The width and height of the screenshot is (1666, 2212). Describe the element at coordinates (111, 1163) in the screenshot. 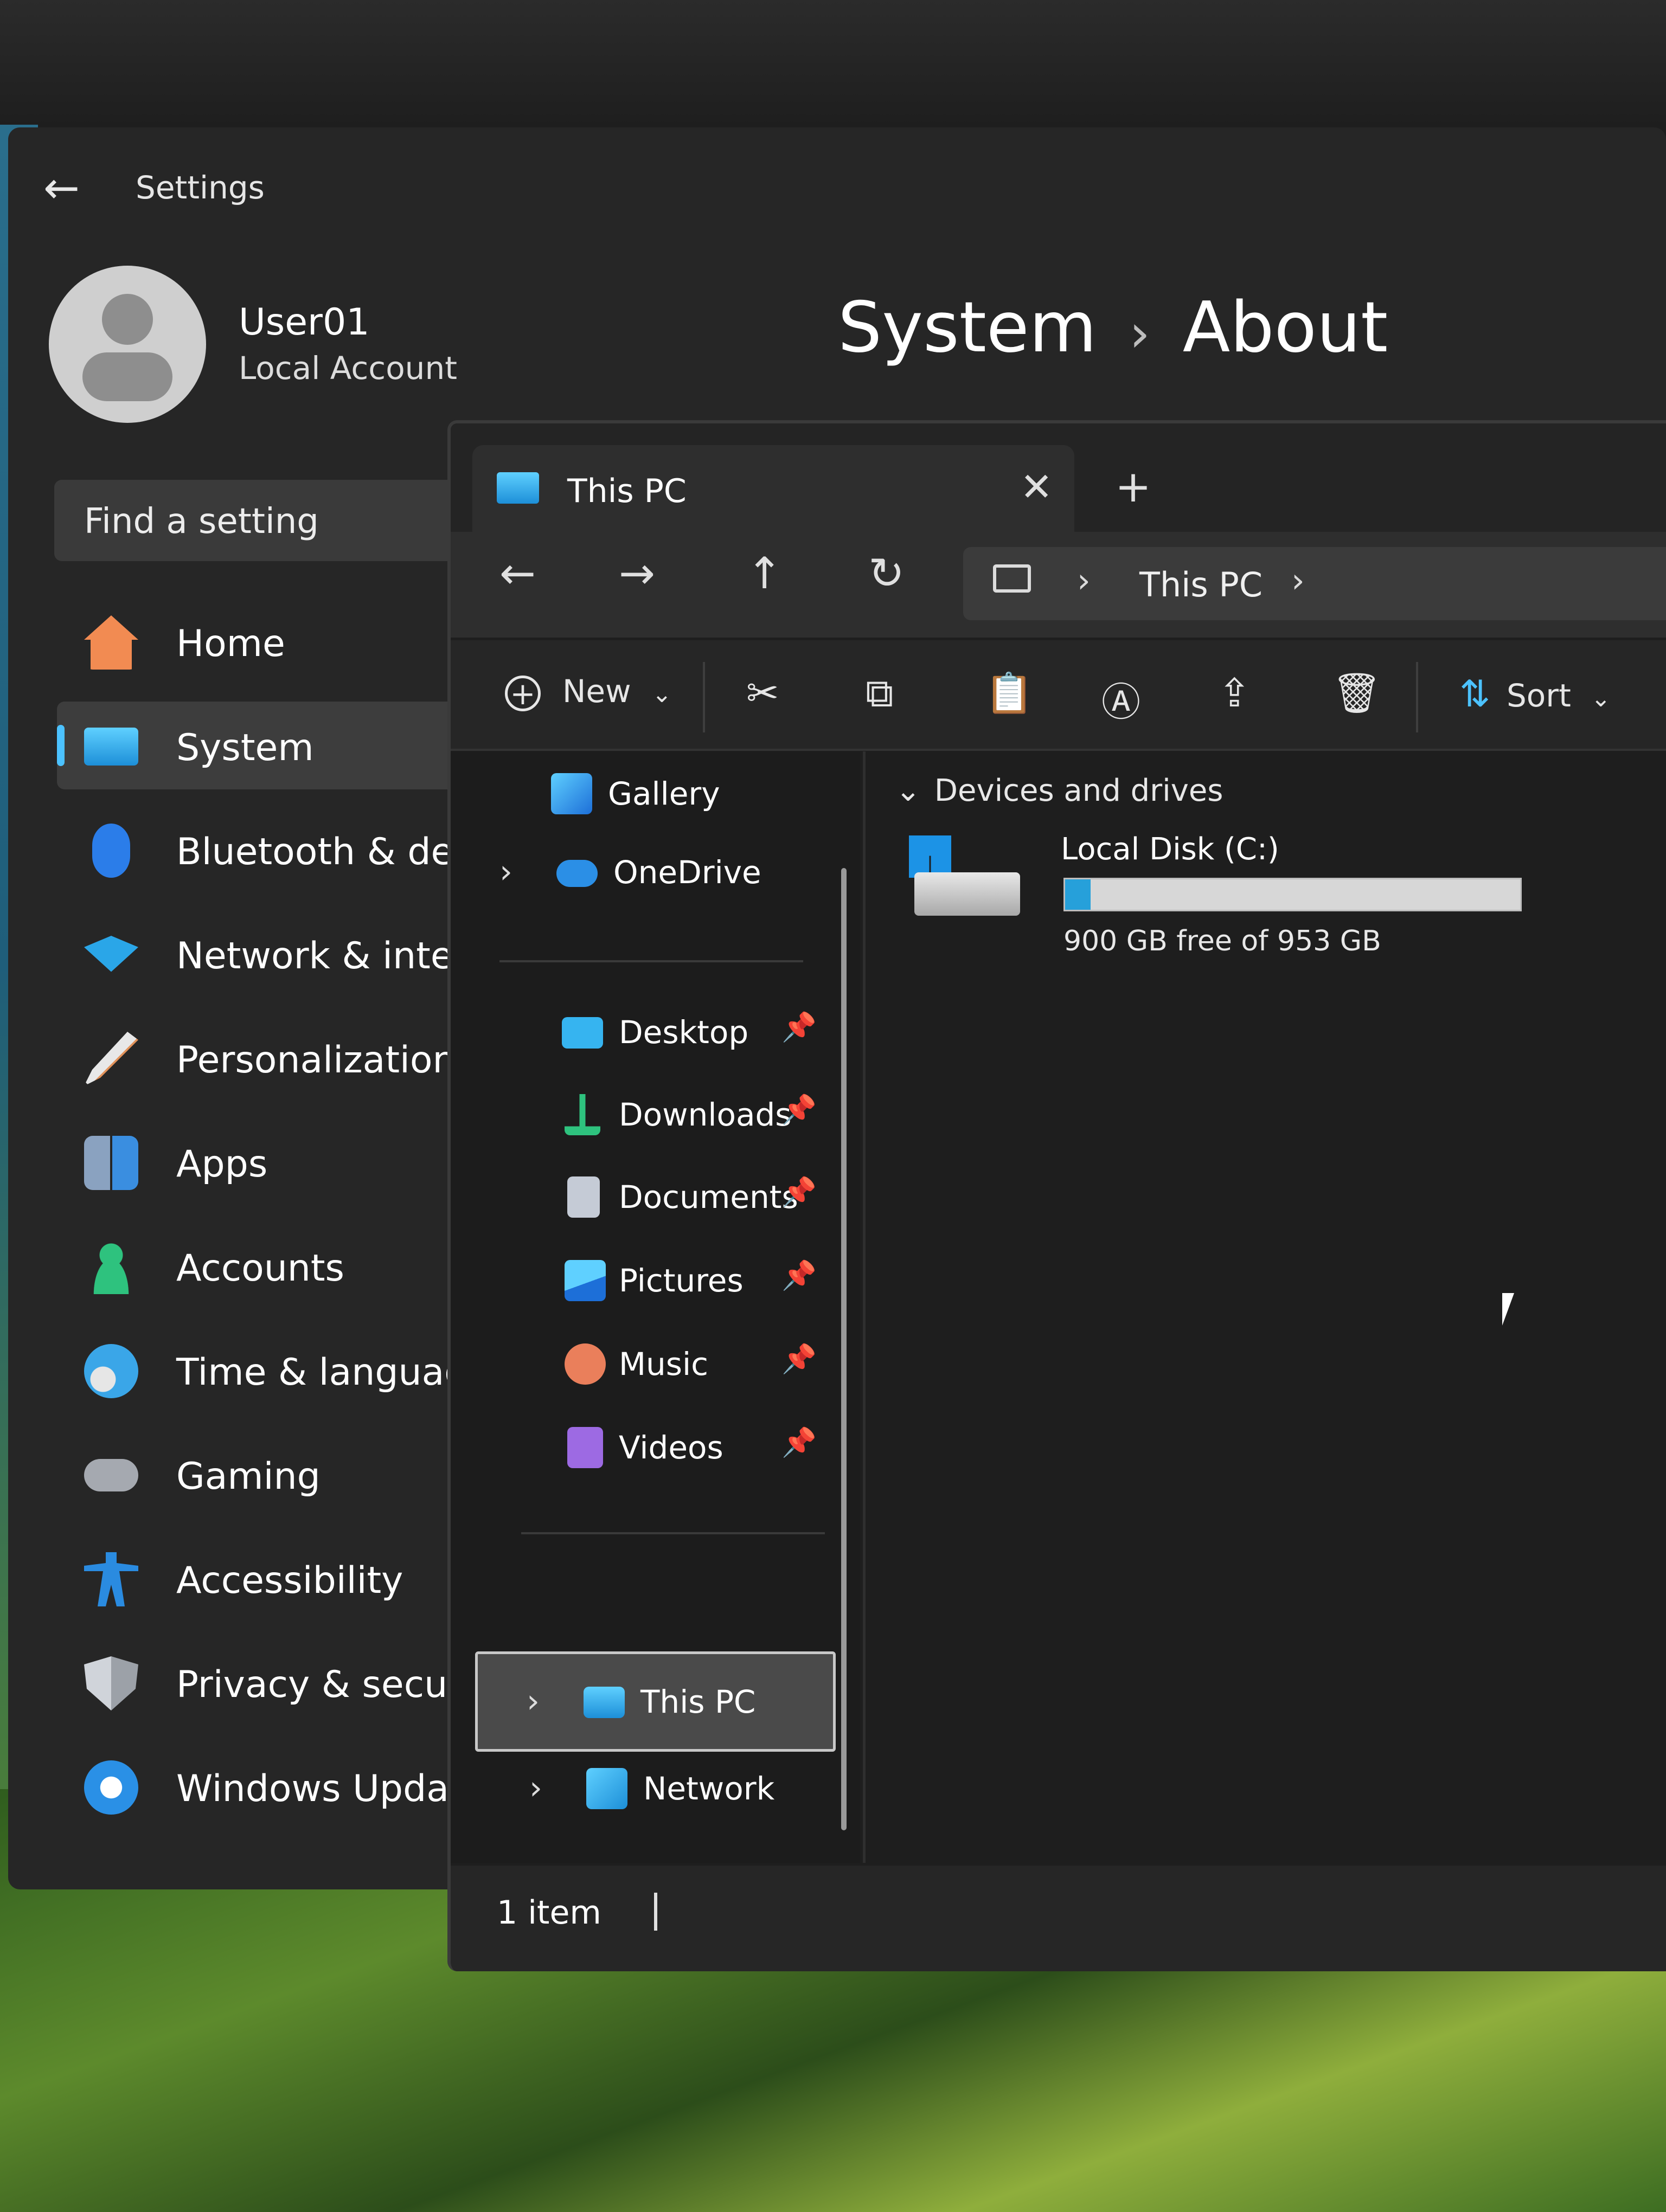

I see `apps-icon` at that location.